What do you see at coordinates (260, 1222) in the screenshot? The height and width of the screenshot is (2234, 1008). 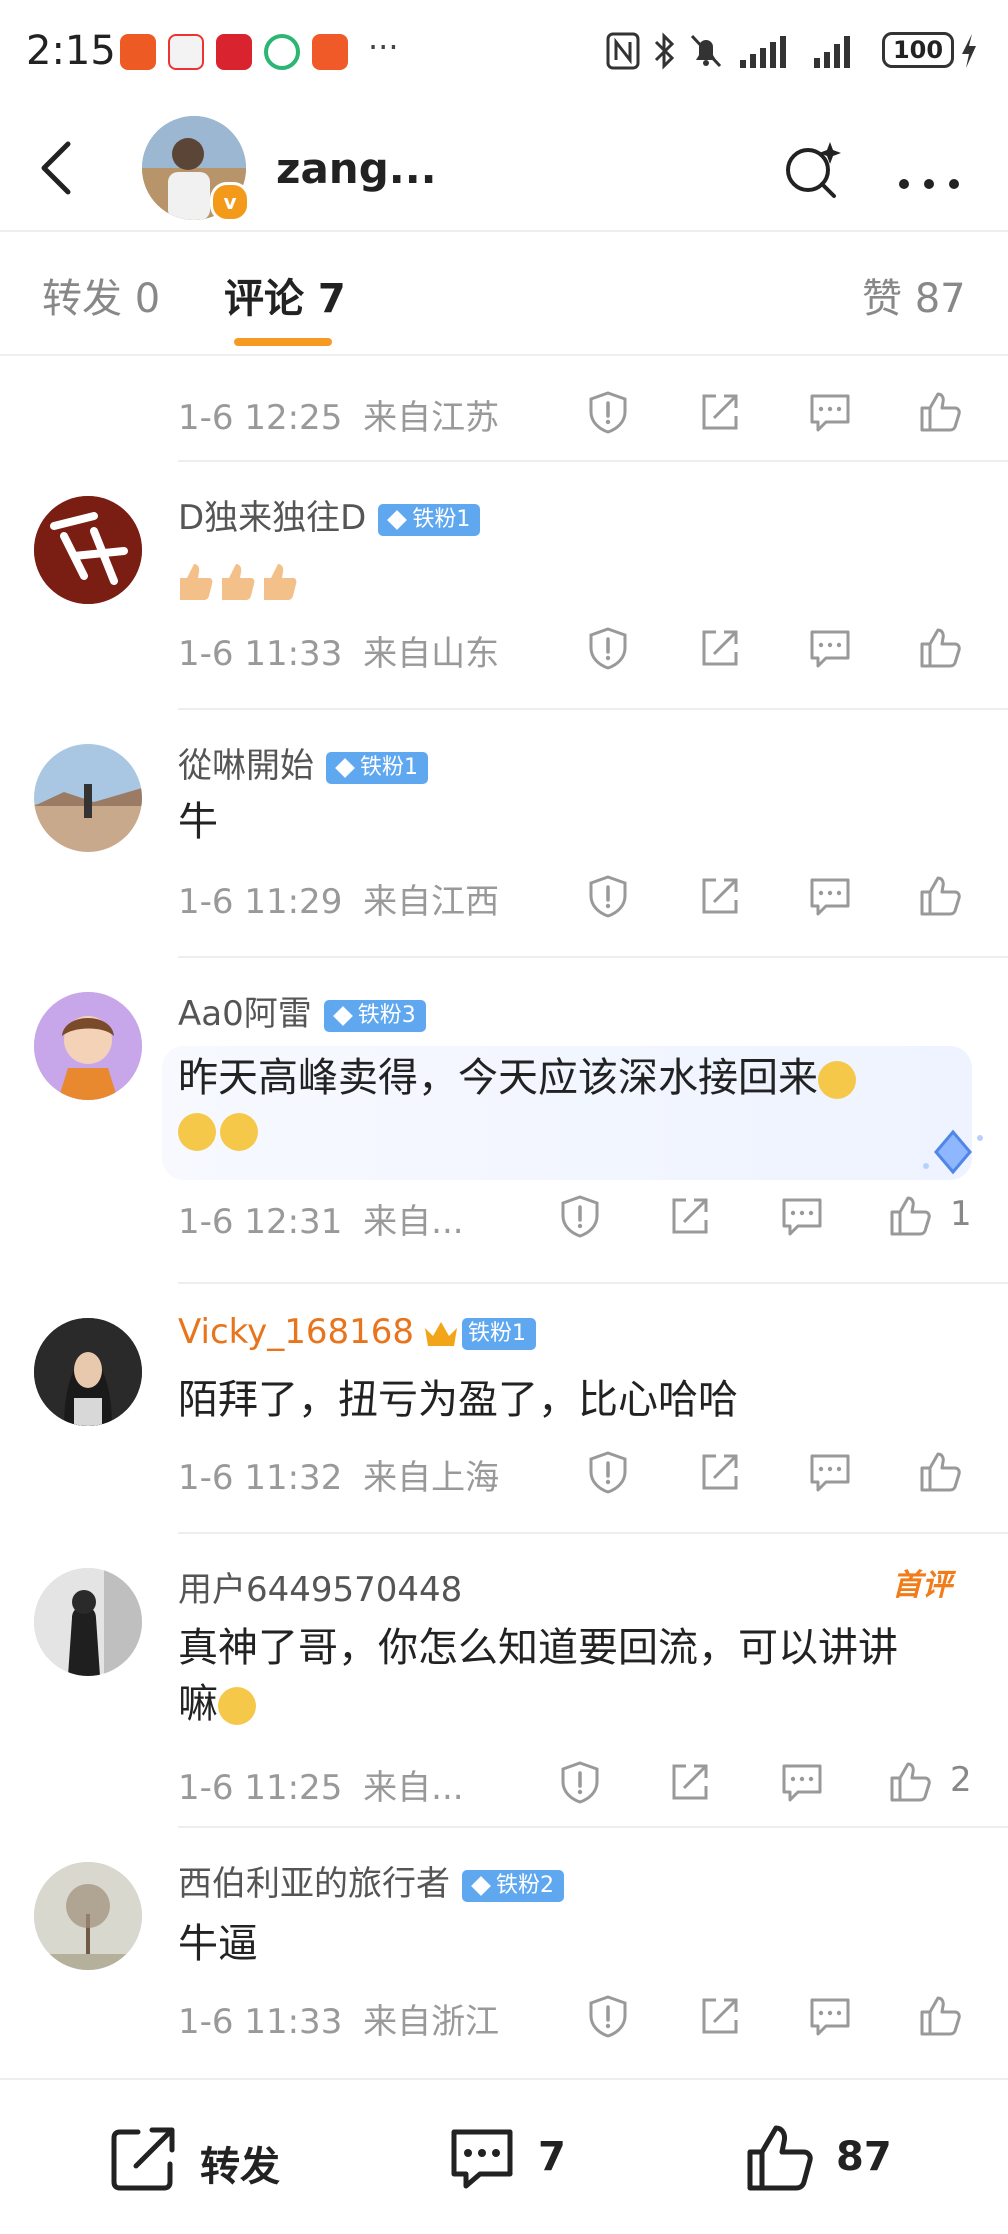 I see `comment-time: 1-6 12:31` at bounding box center [260, 1222].